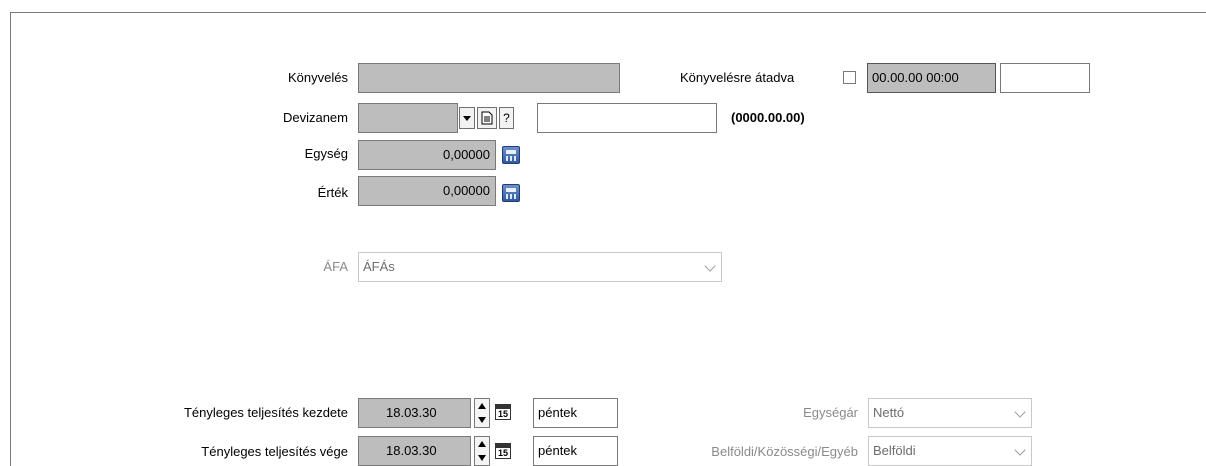  What do you see at coordinates (784, 451) in the screenshot?
I see `domestic-label: Belföldi/Közösségi/Egyéb` at bounding box center [784, 451].